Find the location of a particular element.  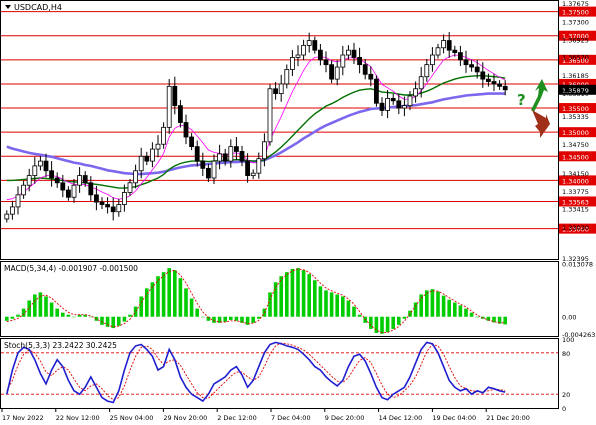

macd-axis-label: 0.00 is located at coordinates (569, 318).